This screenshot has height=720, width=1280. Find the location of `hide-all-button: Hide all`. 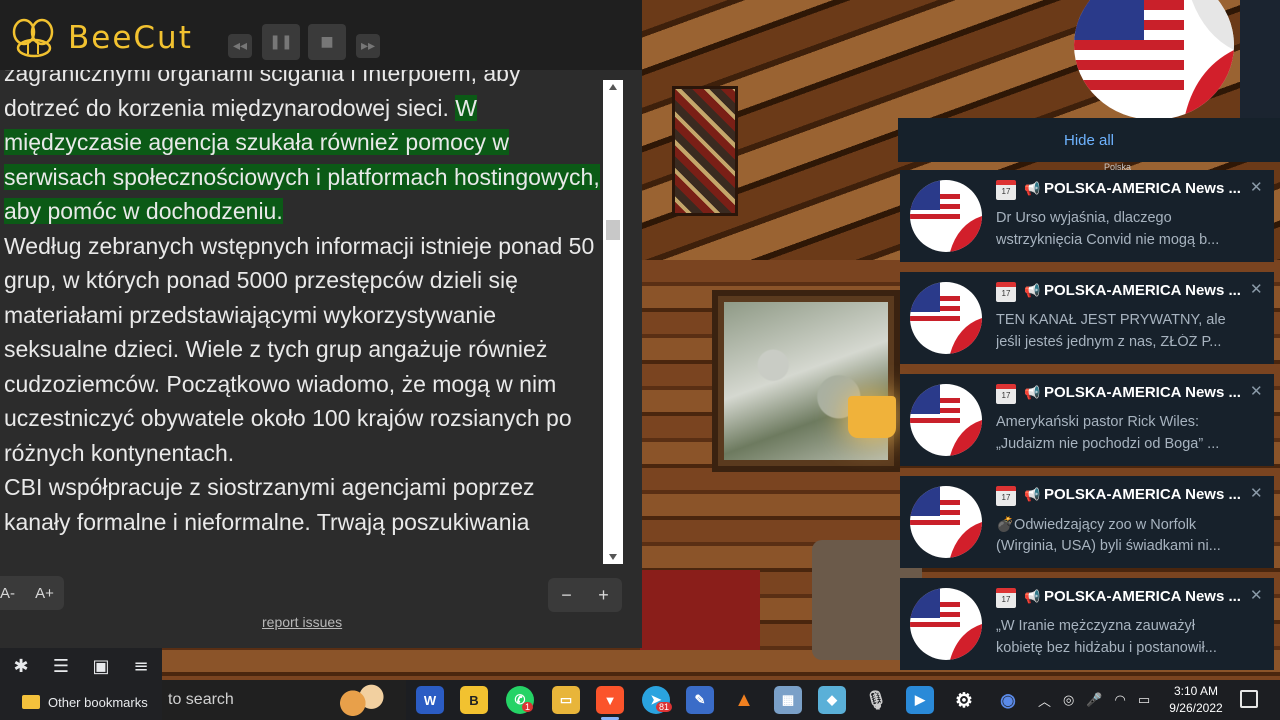

hide-all-button: Hide all is located at coordinates (1089, 140).